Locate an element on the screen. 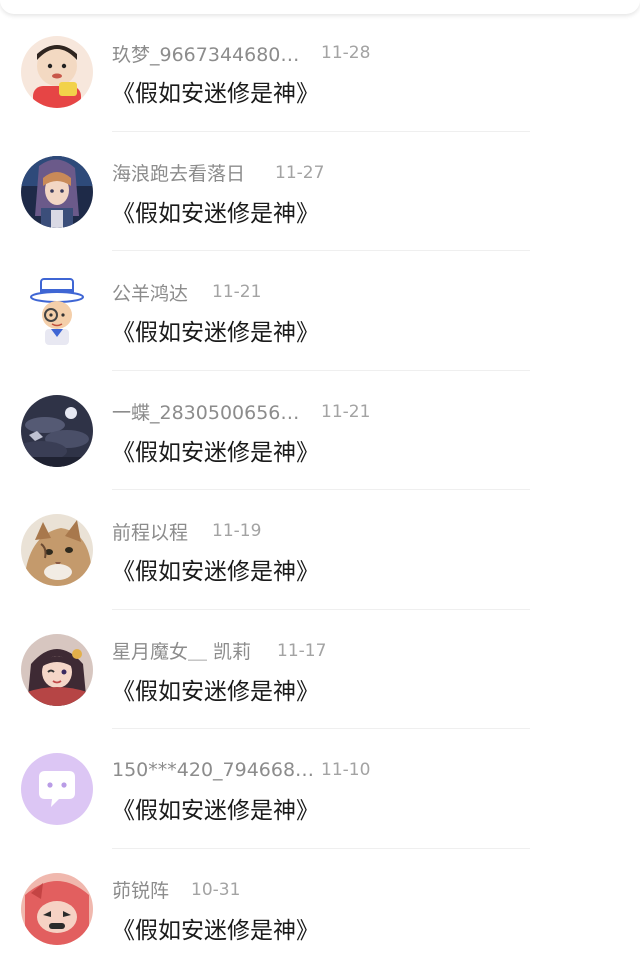  detective-cartoon-avatar-icon is located at coordinates (57, 311).